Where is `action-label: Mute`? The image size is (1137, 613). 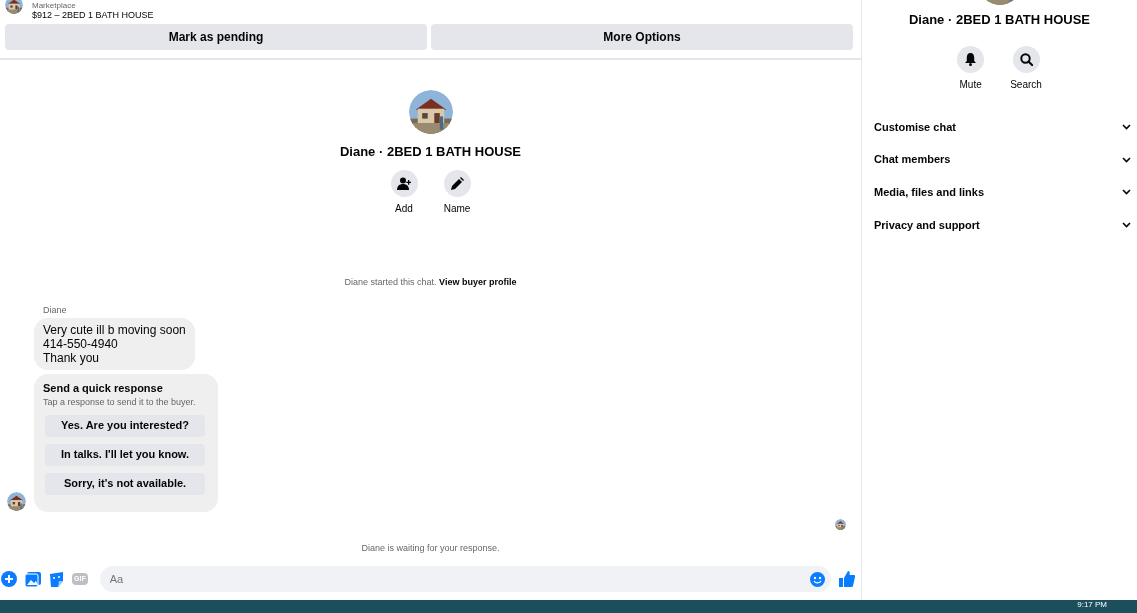 action-label: Mute is located at coordinates (970, 84).